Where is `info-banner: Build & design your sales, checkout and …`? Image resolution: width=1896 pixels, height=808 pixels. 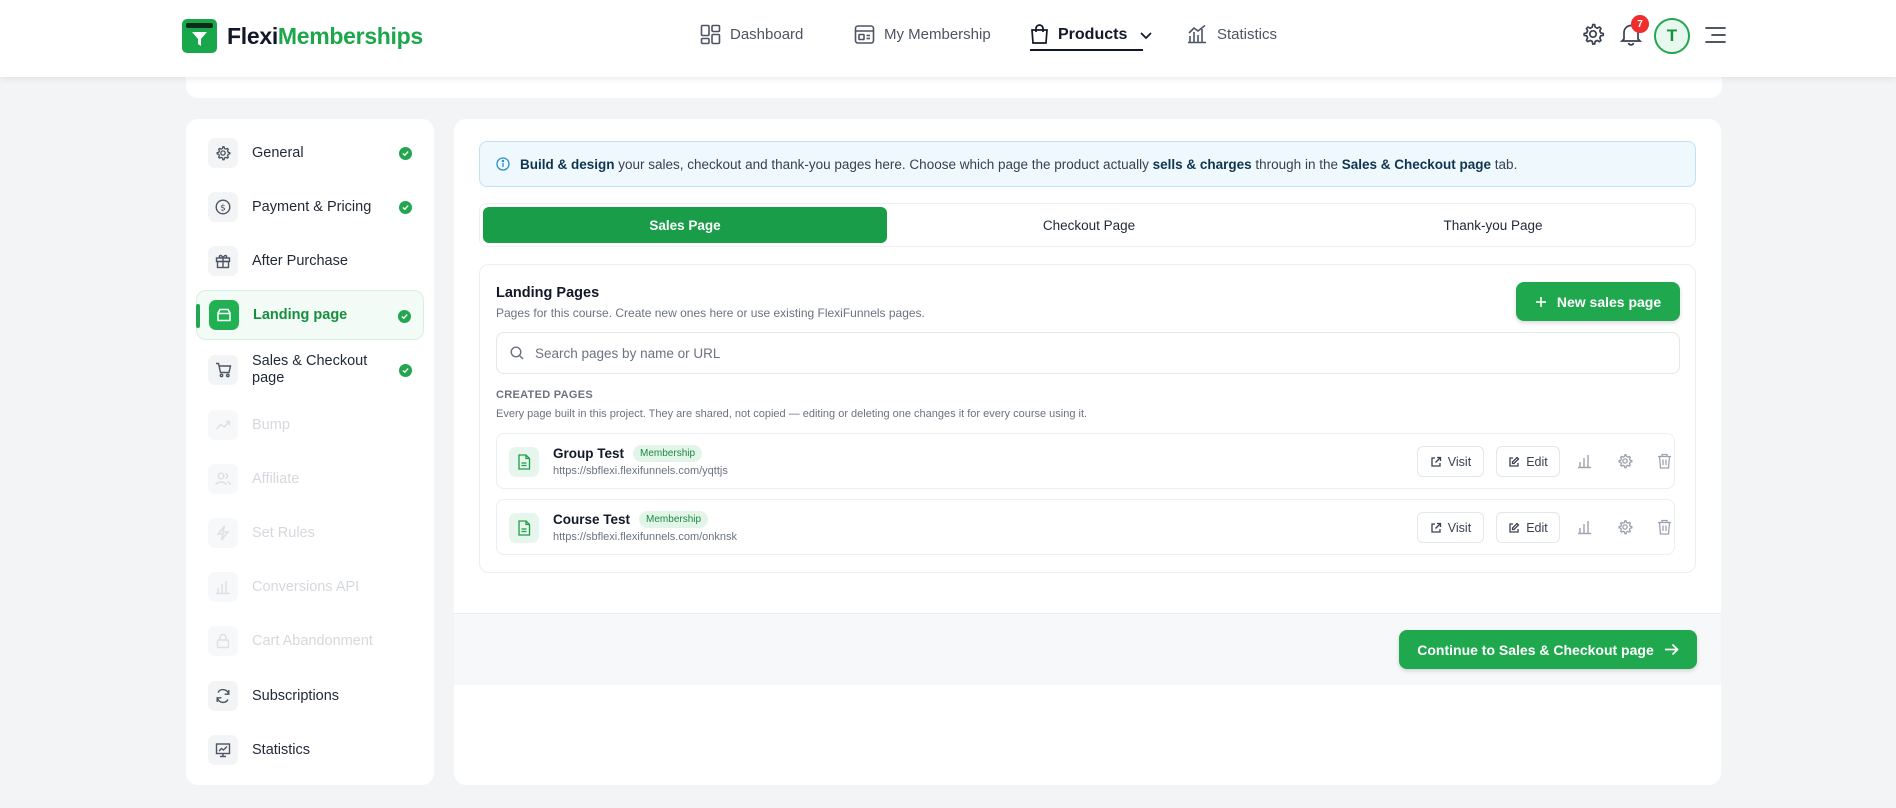
info-banner: Build & design your sales, checkout and … is located at coordinates (1087, 164).